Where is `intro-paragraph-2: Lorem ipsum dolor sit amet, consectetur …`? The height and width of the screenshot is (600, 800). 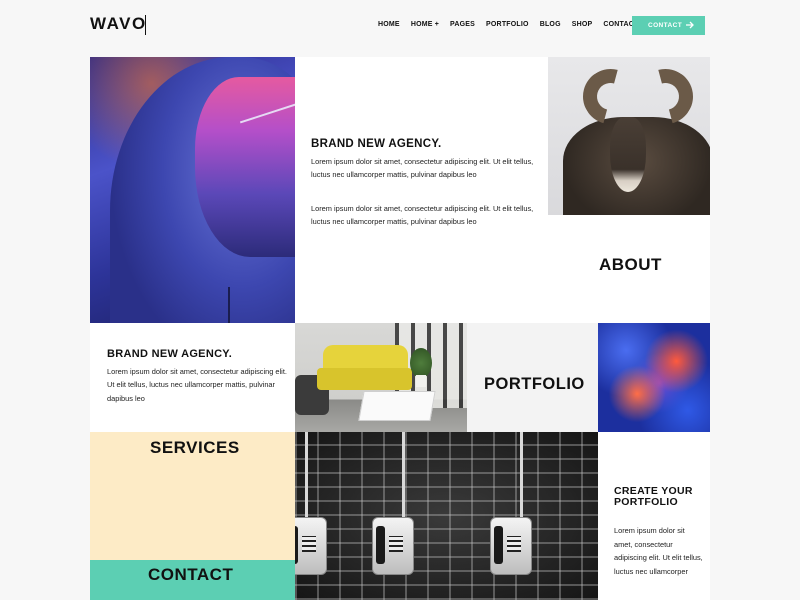 intro-paragraph-2: Lorem ipsum dolor sit amet, consectetur … is located at coordinates (422, 215).